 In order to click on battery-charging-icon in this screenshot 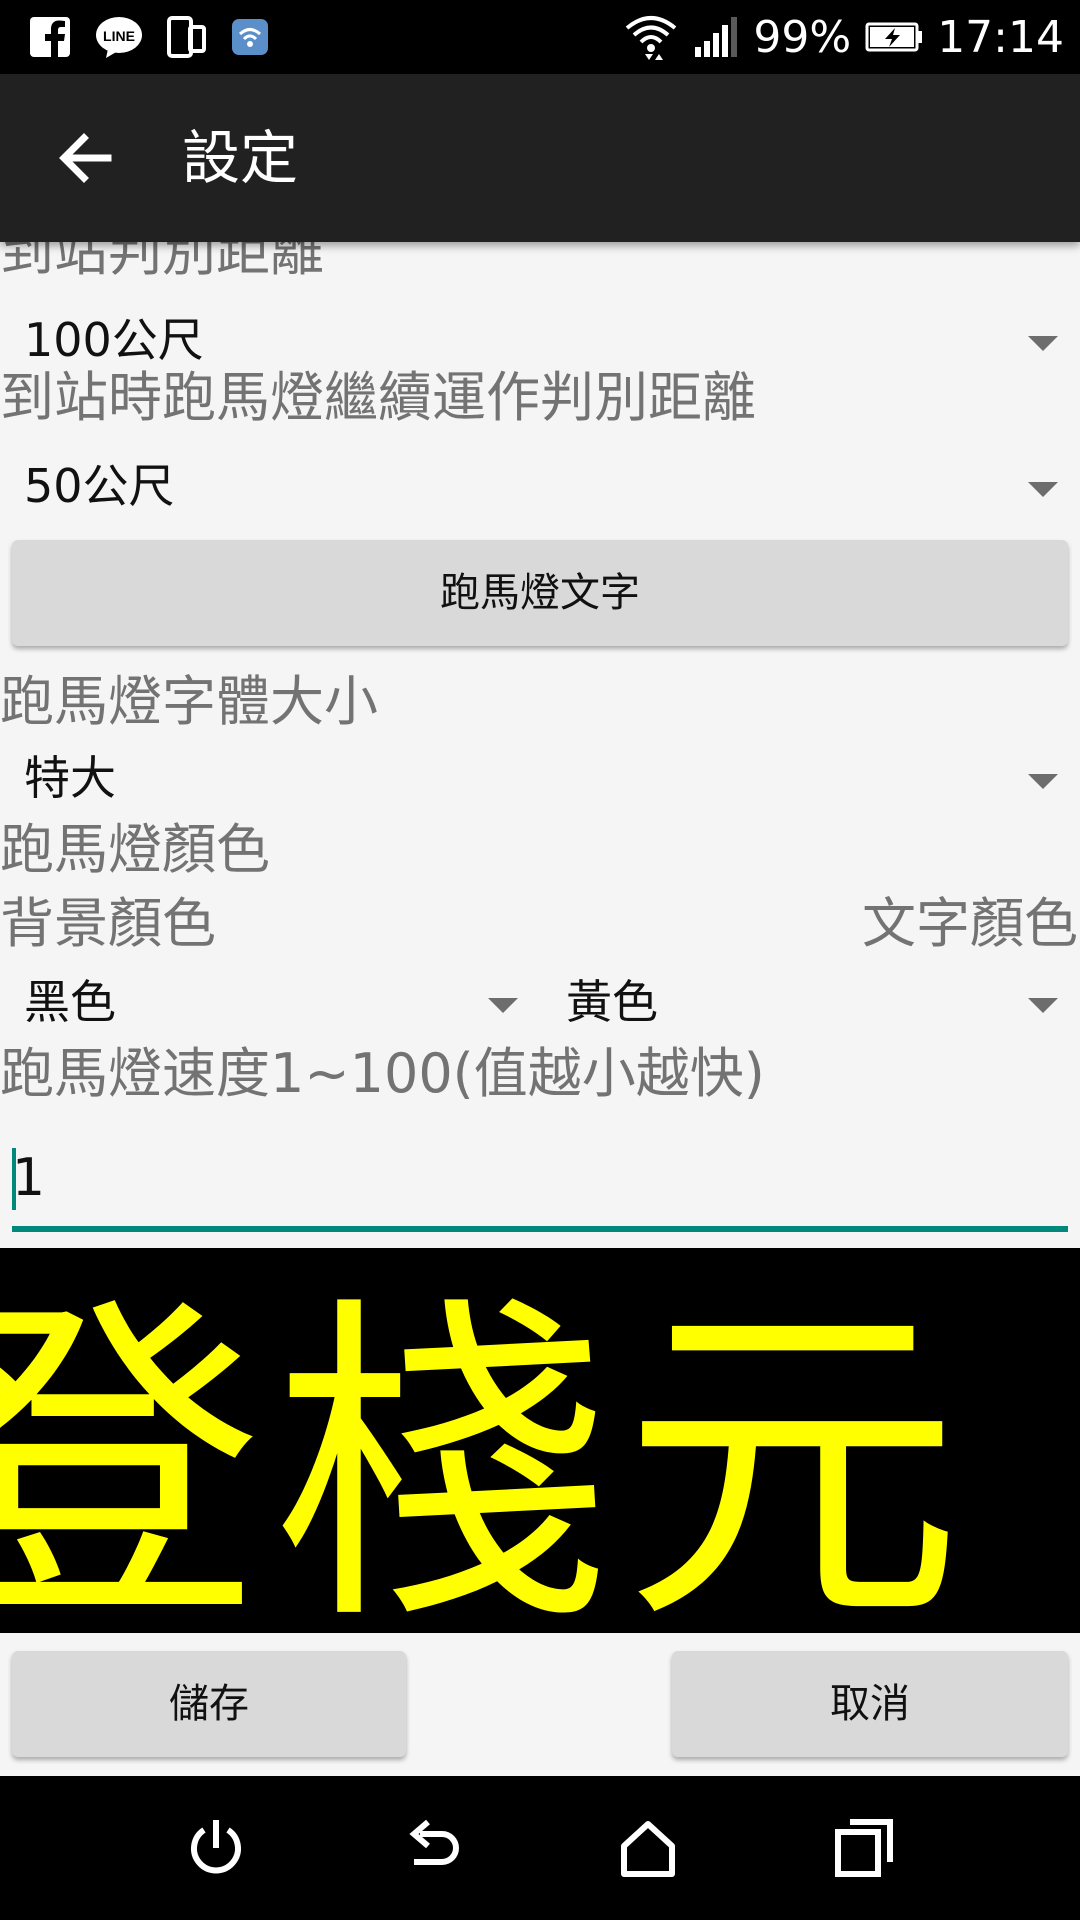, I will do `click(894, 37)`.